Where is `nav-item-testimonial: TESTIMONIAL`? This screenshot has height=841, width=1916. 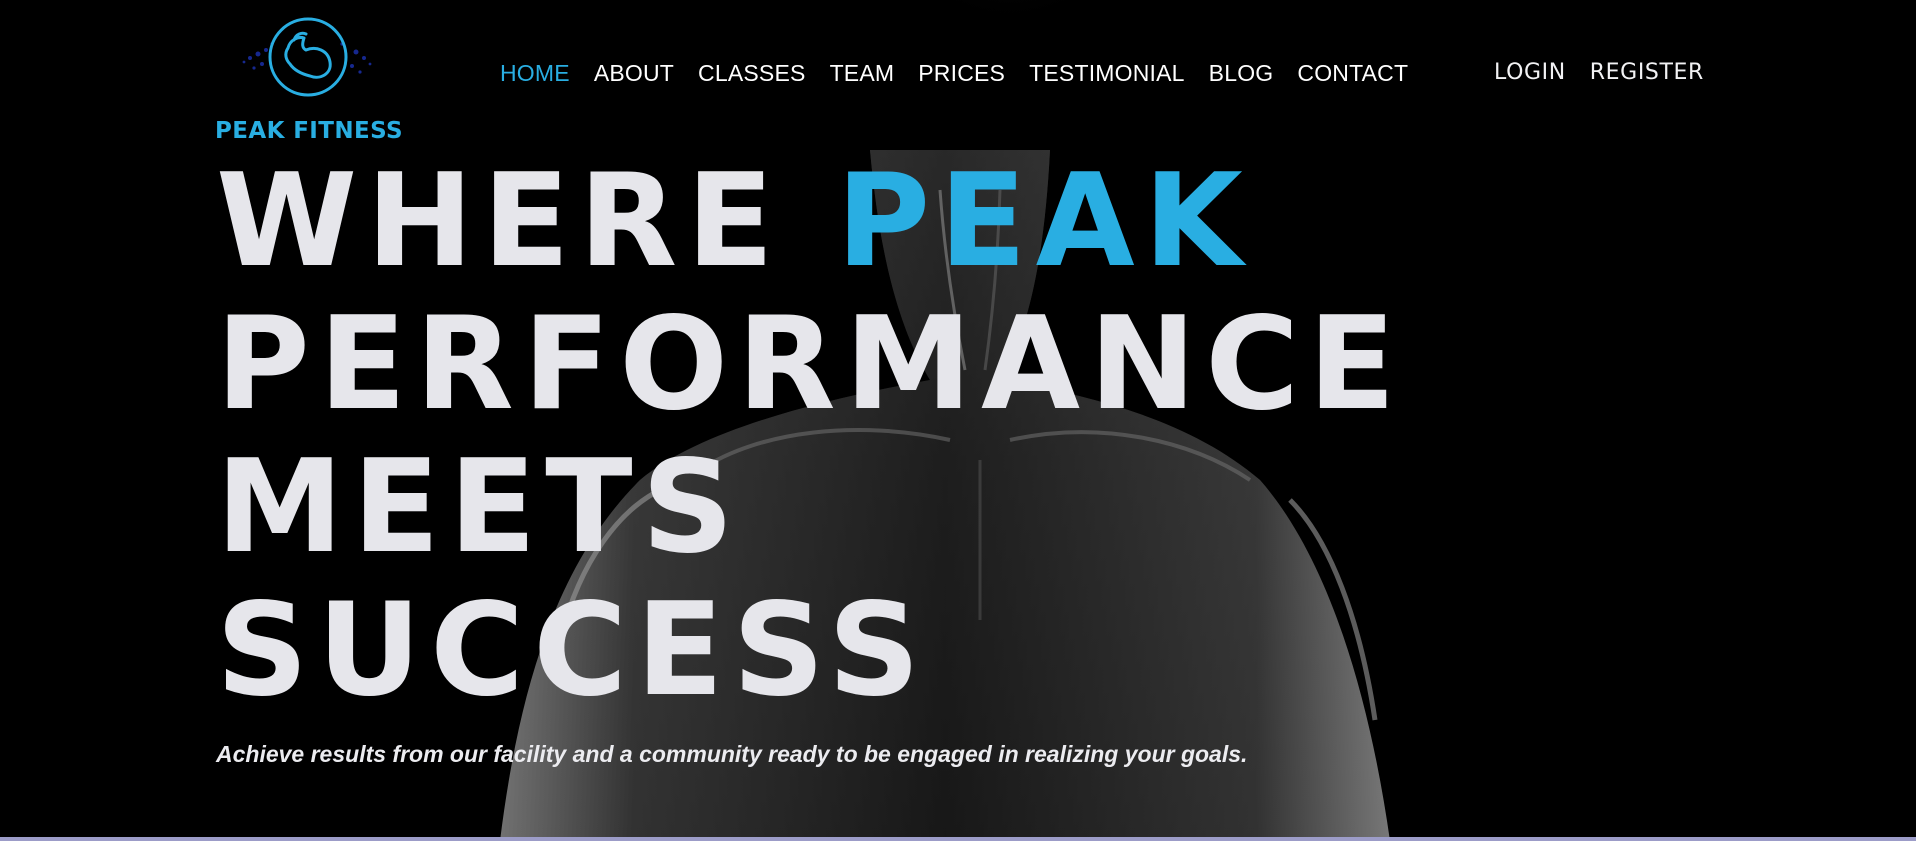
nav-item-testimonial: TESTIMONIAL is located at coordinates (1107, 73).